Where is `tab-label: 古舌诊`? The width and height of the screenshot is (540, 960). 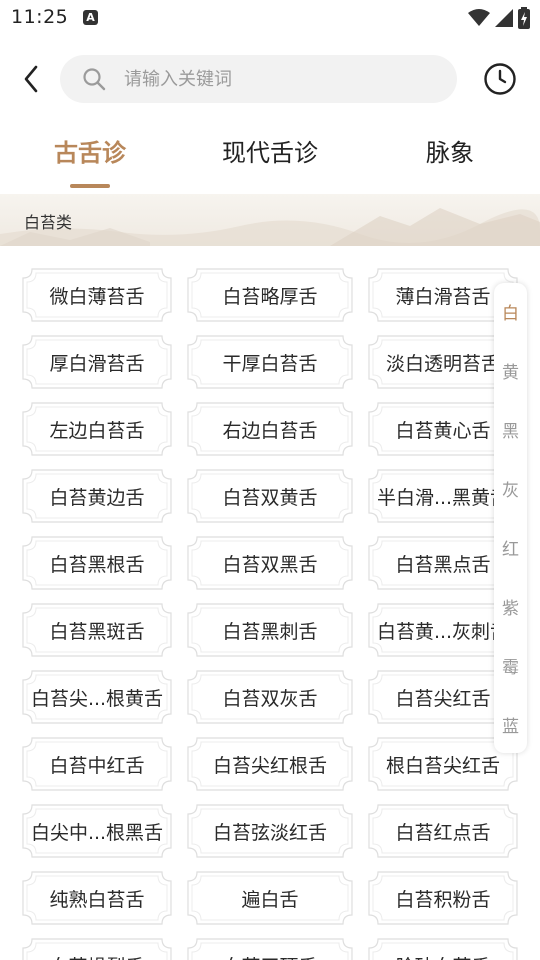 tab-label: 古舌诊 is located at coordinates (90, 153).